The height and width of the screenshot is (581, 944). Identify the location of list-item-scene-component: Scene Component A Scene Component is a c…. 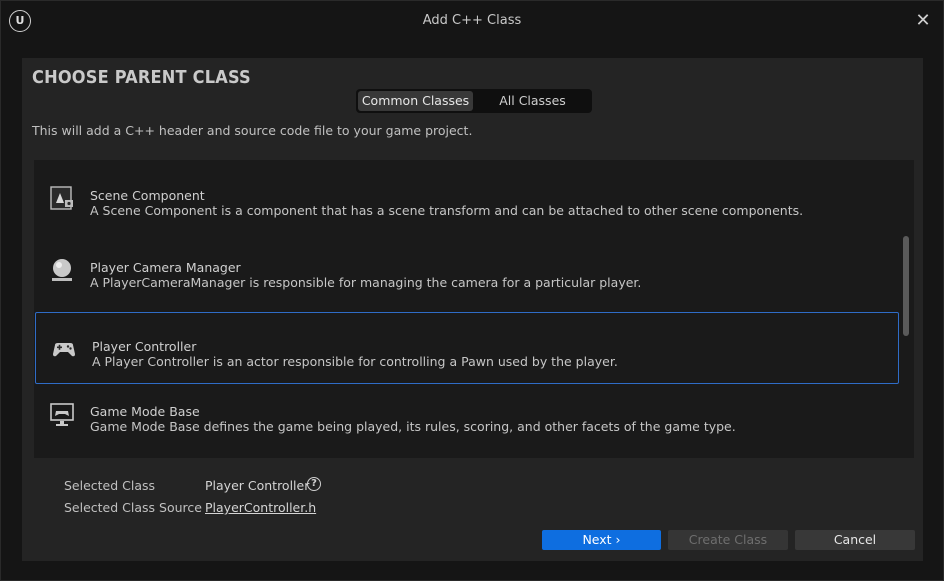
(466, 198).